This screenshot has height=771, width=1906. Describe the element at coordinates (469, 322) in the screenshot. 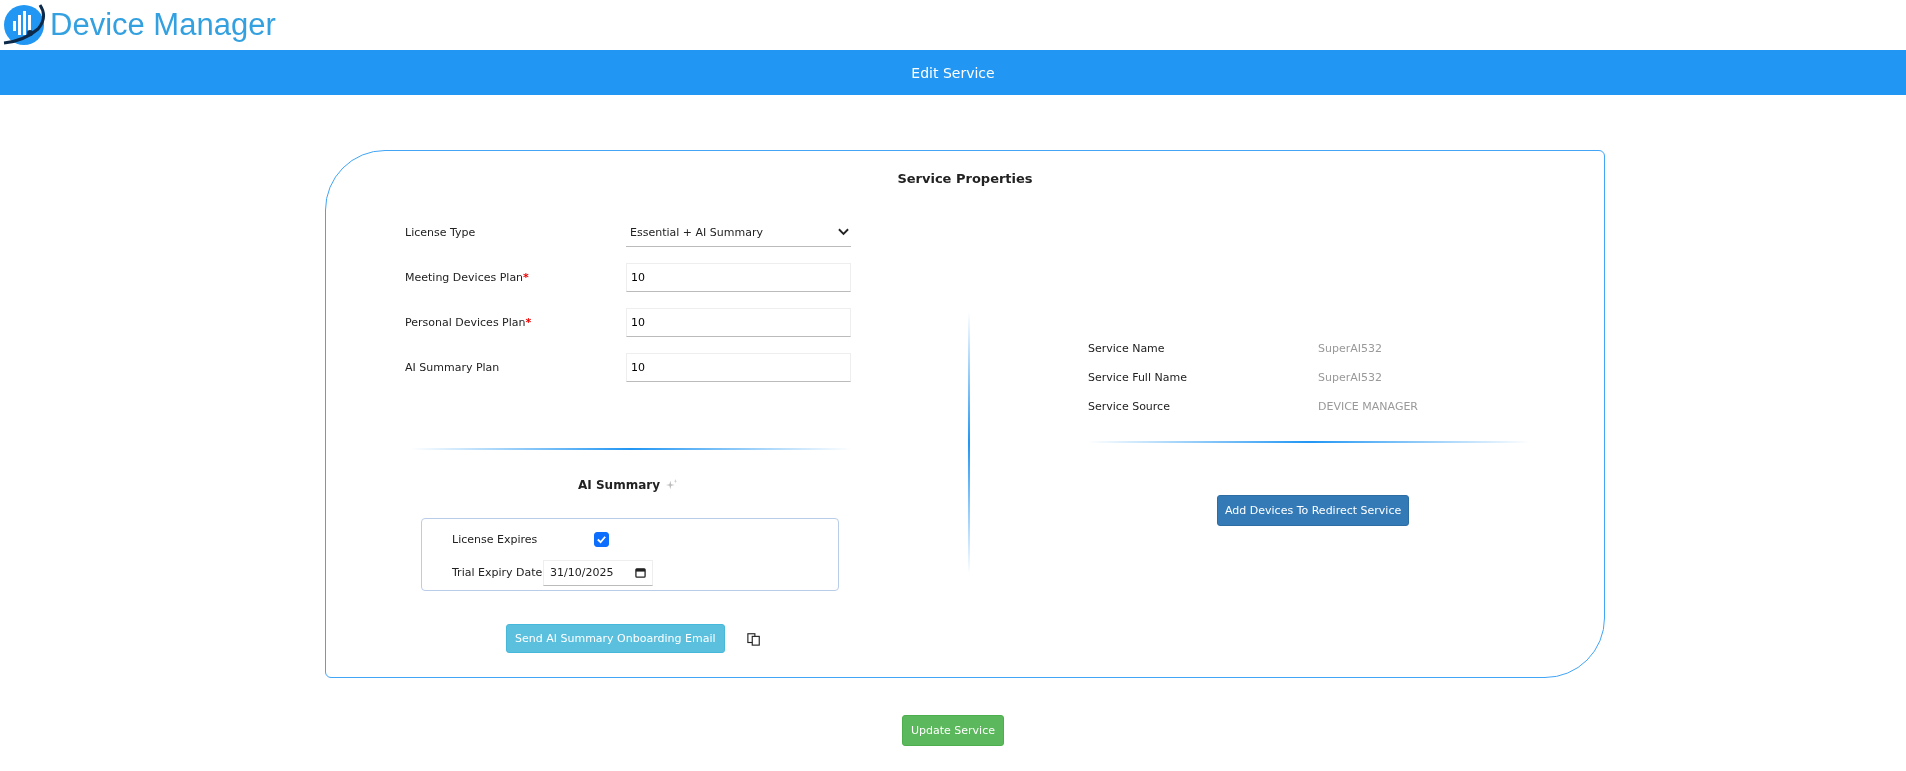

I see `field-label: Personal Devices Plan*` at that location.